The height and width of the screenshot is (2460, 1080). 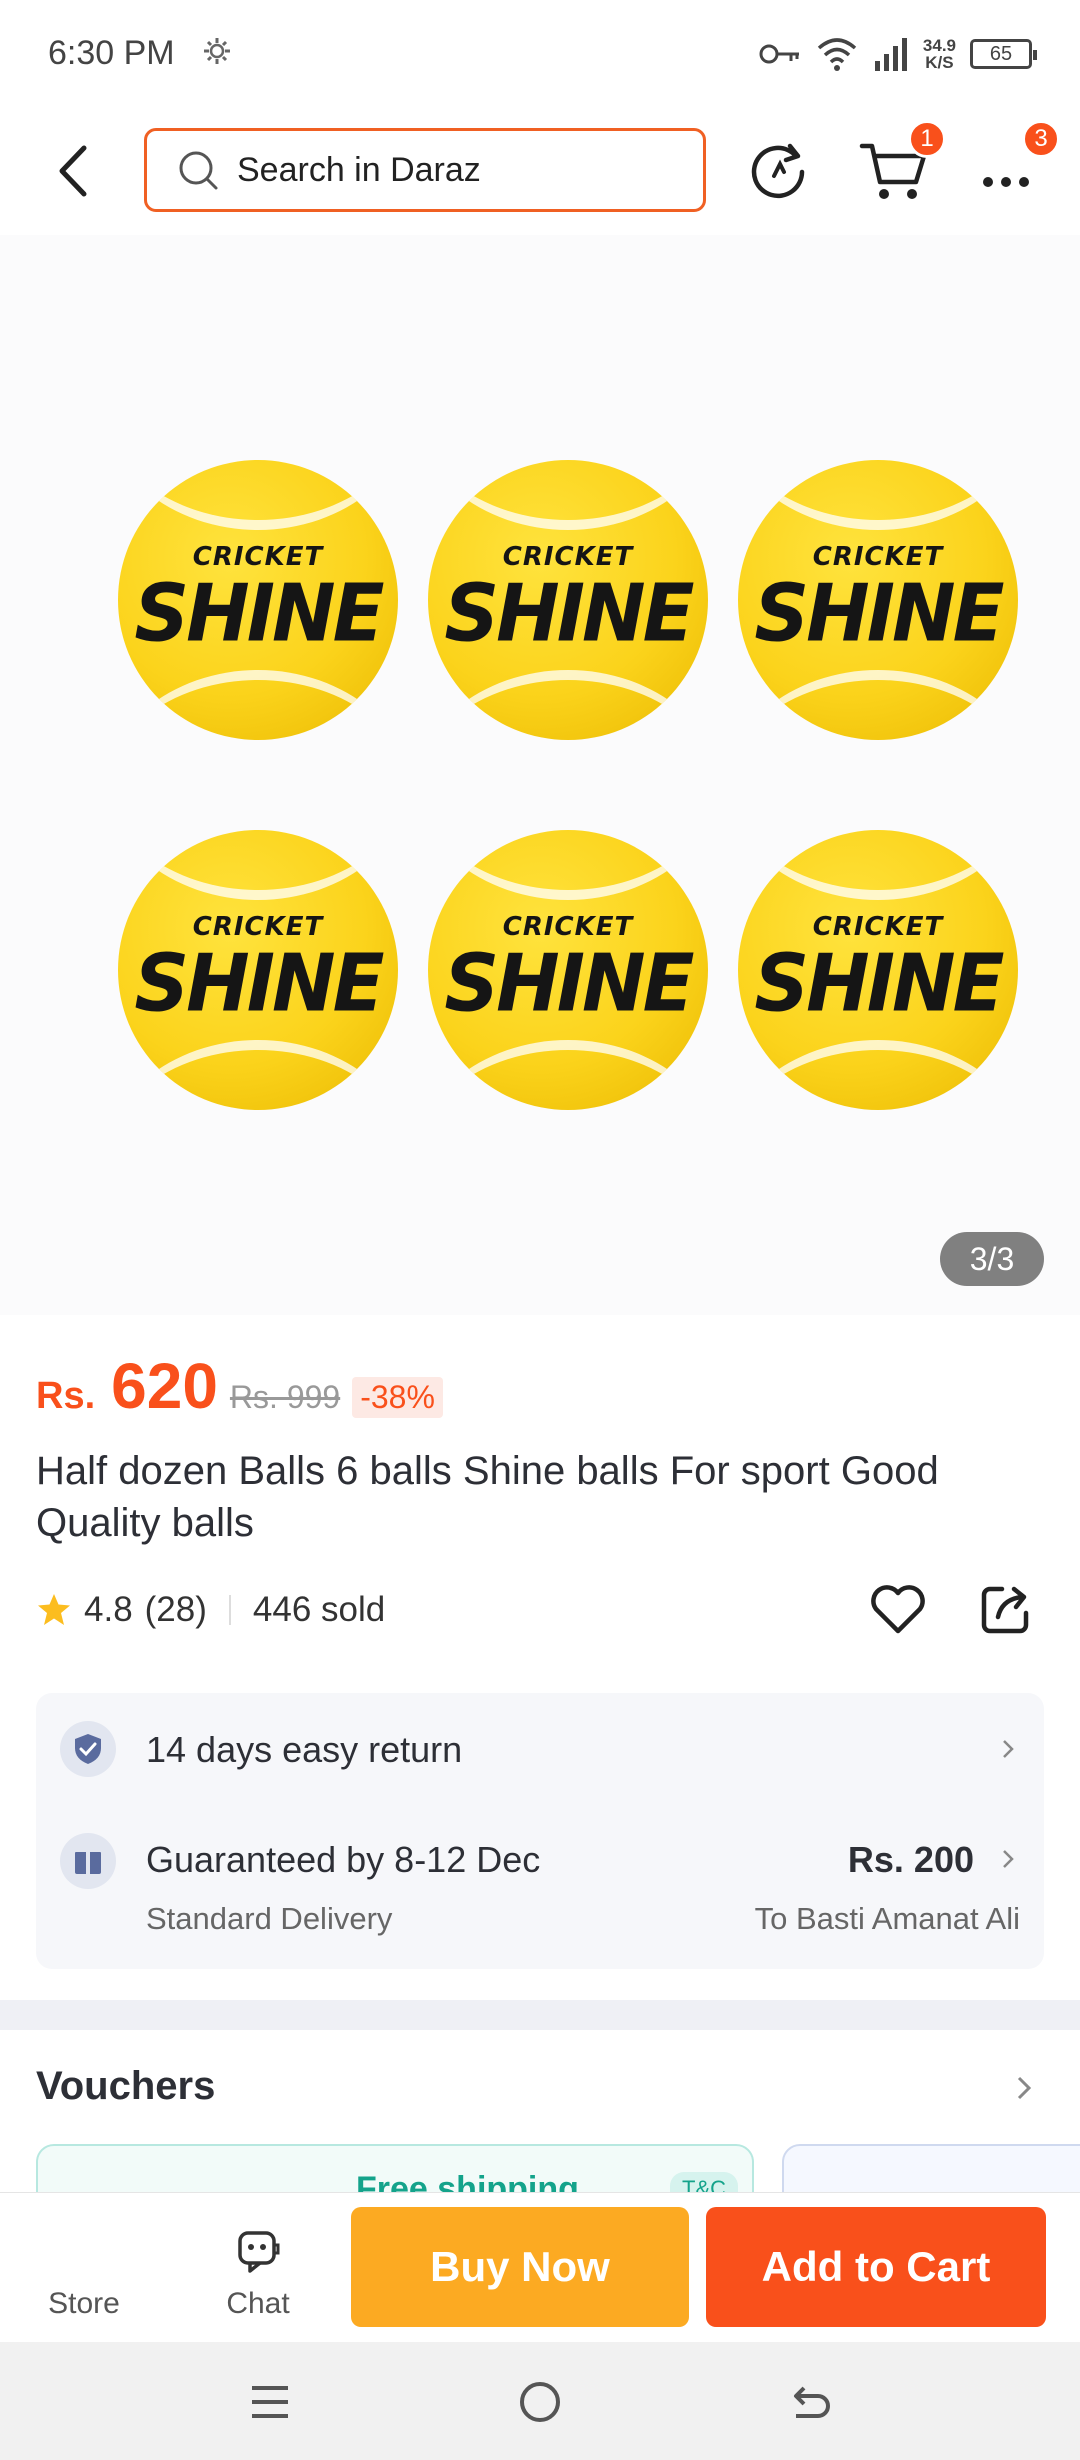 I want to click on star-icon, so click(x=54, y=1609).